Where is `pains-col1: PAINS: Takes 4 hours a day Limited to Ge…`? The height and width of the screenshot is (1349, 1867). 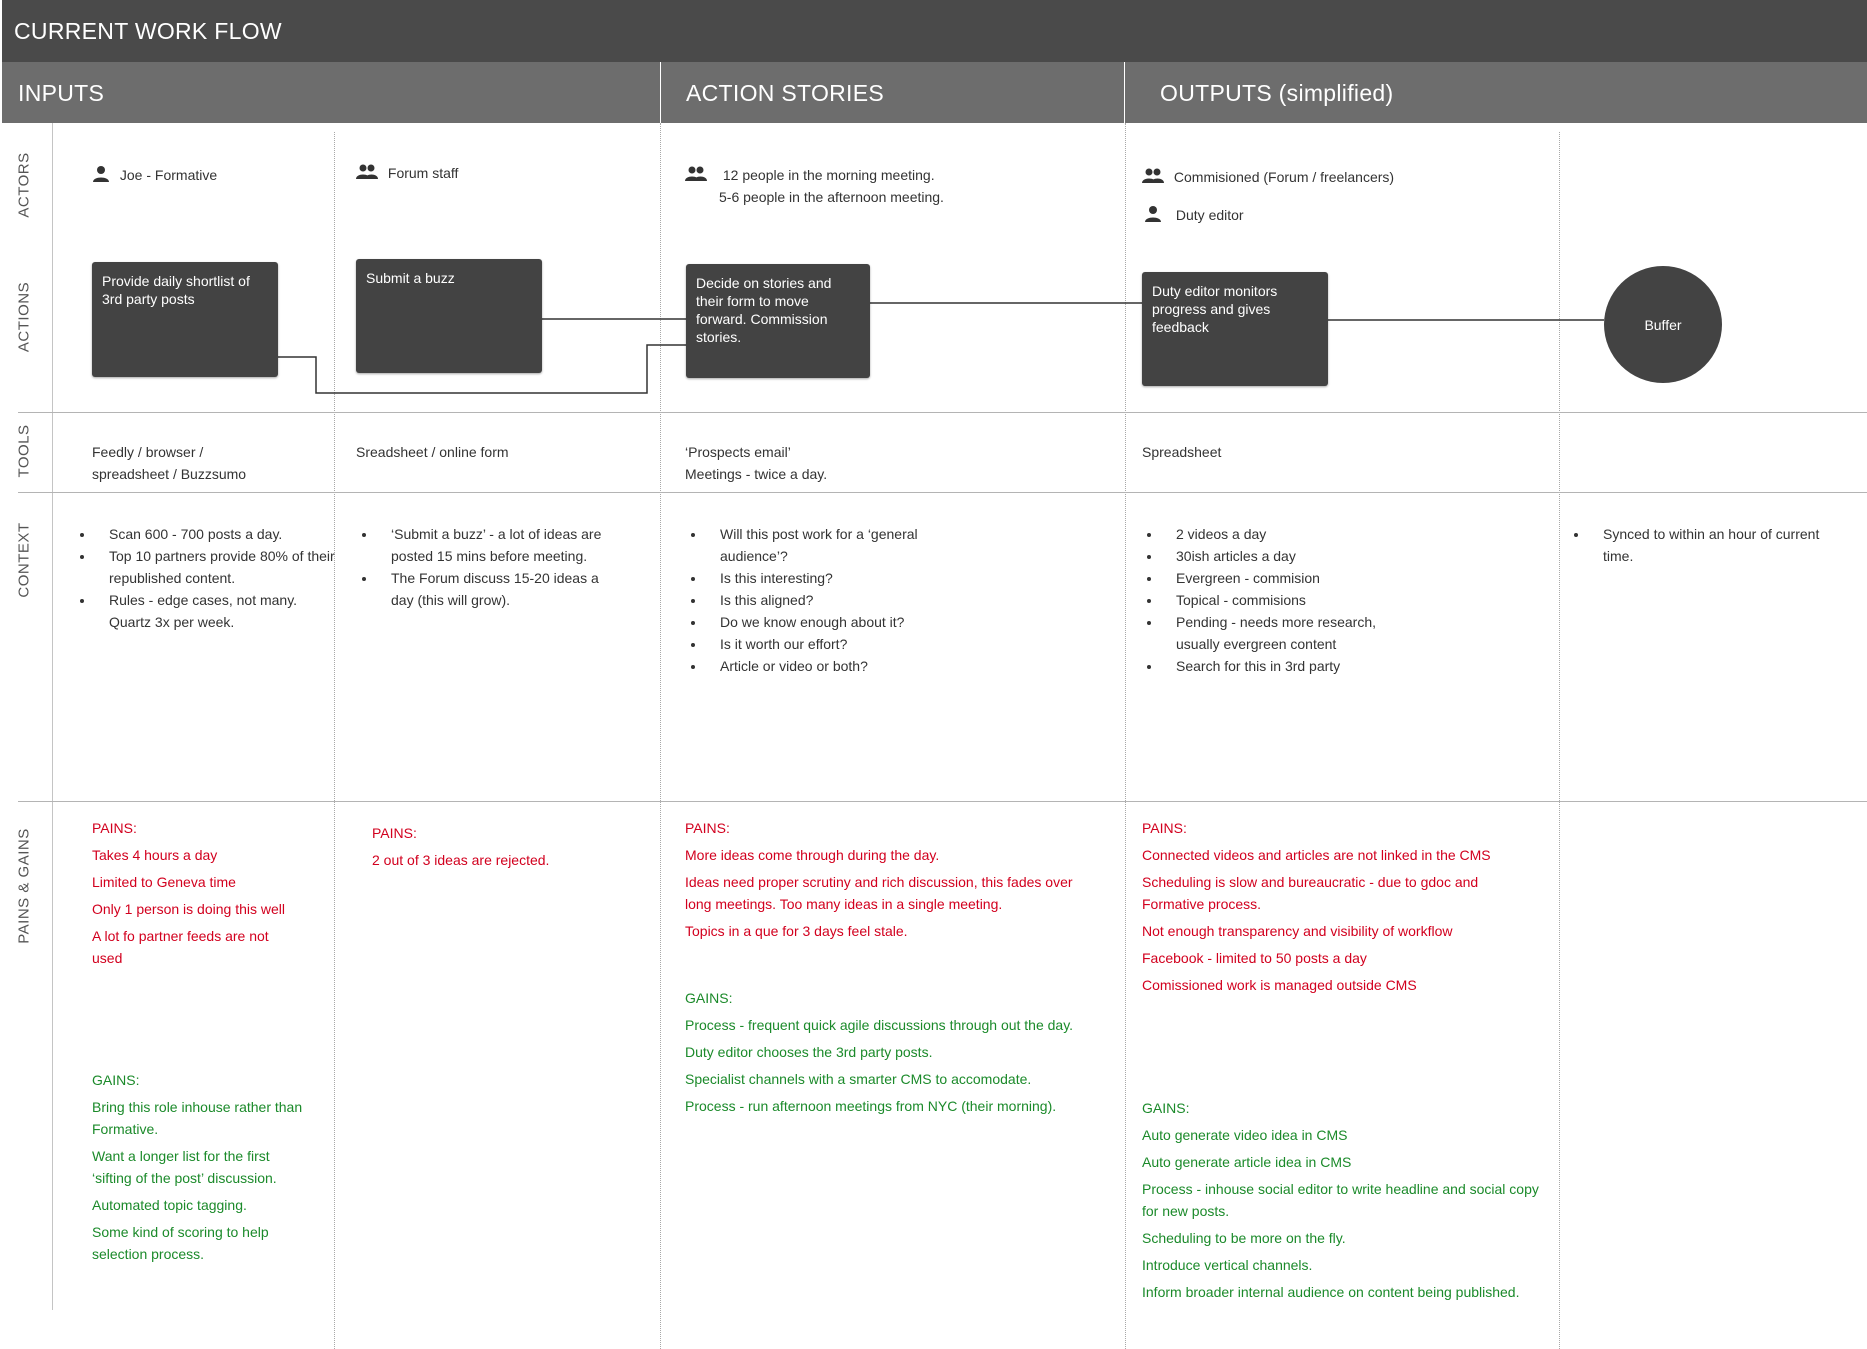 pains-col1: PAINS: Takes 4 hours a day Limited to Ge… is located at coordinates (197, 895).